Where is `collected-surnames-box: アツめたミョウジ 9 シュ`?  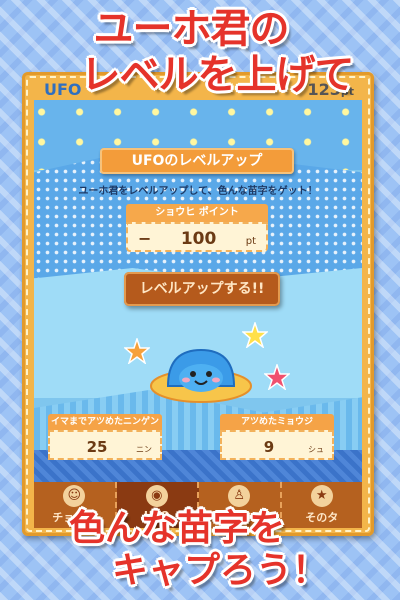 collected-surnames-box: アツめたミョウジ 9 シュ is located at coordinates (277, 437).